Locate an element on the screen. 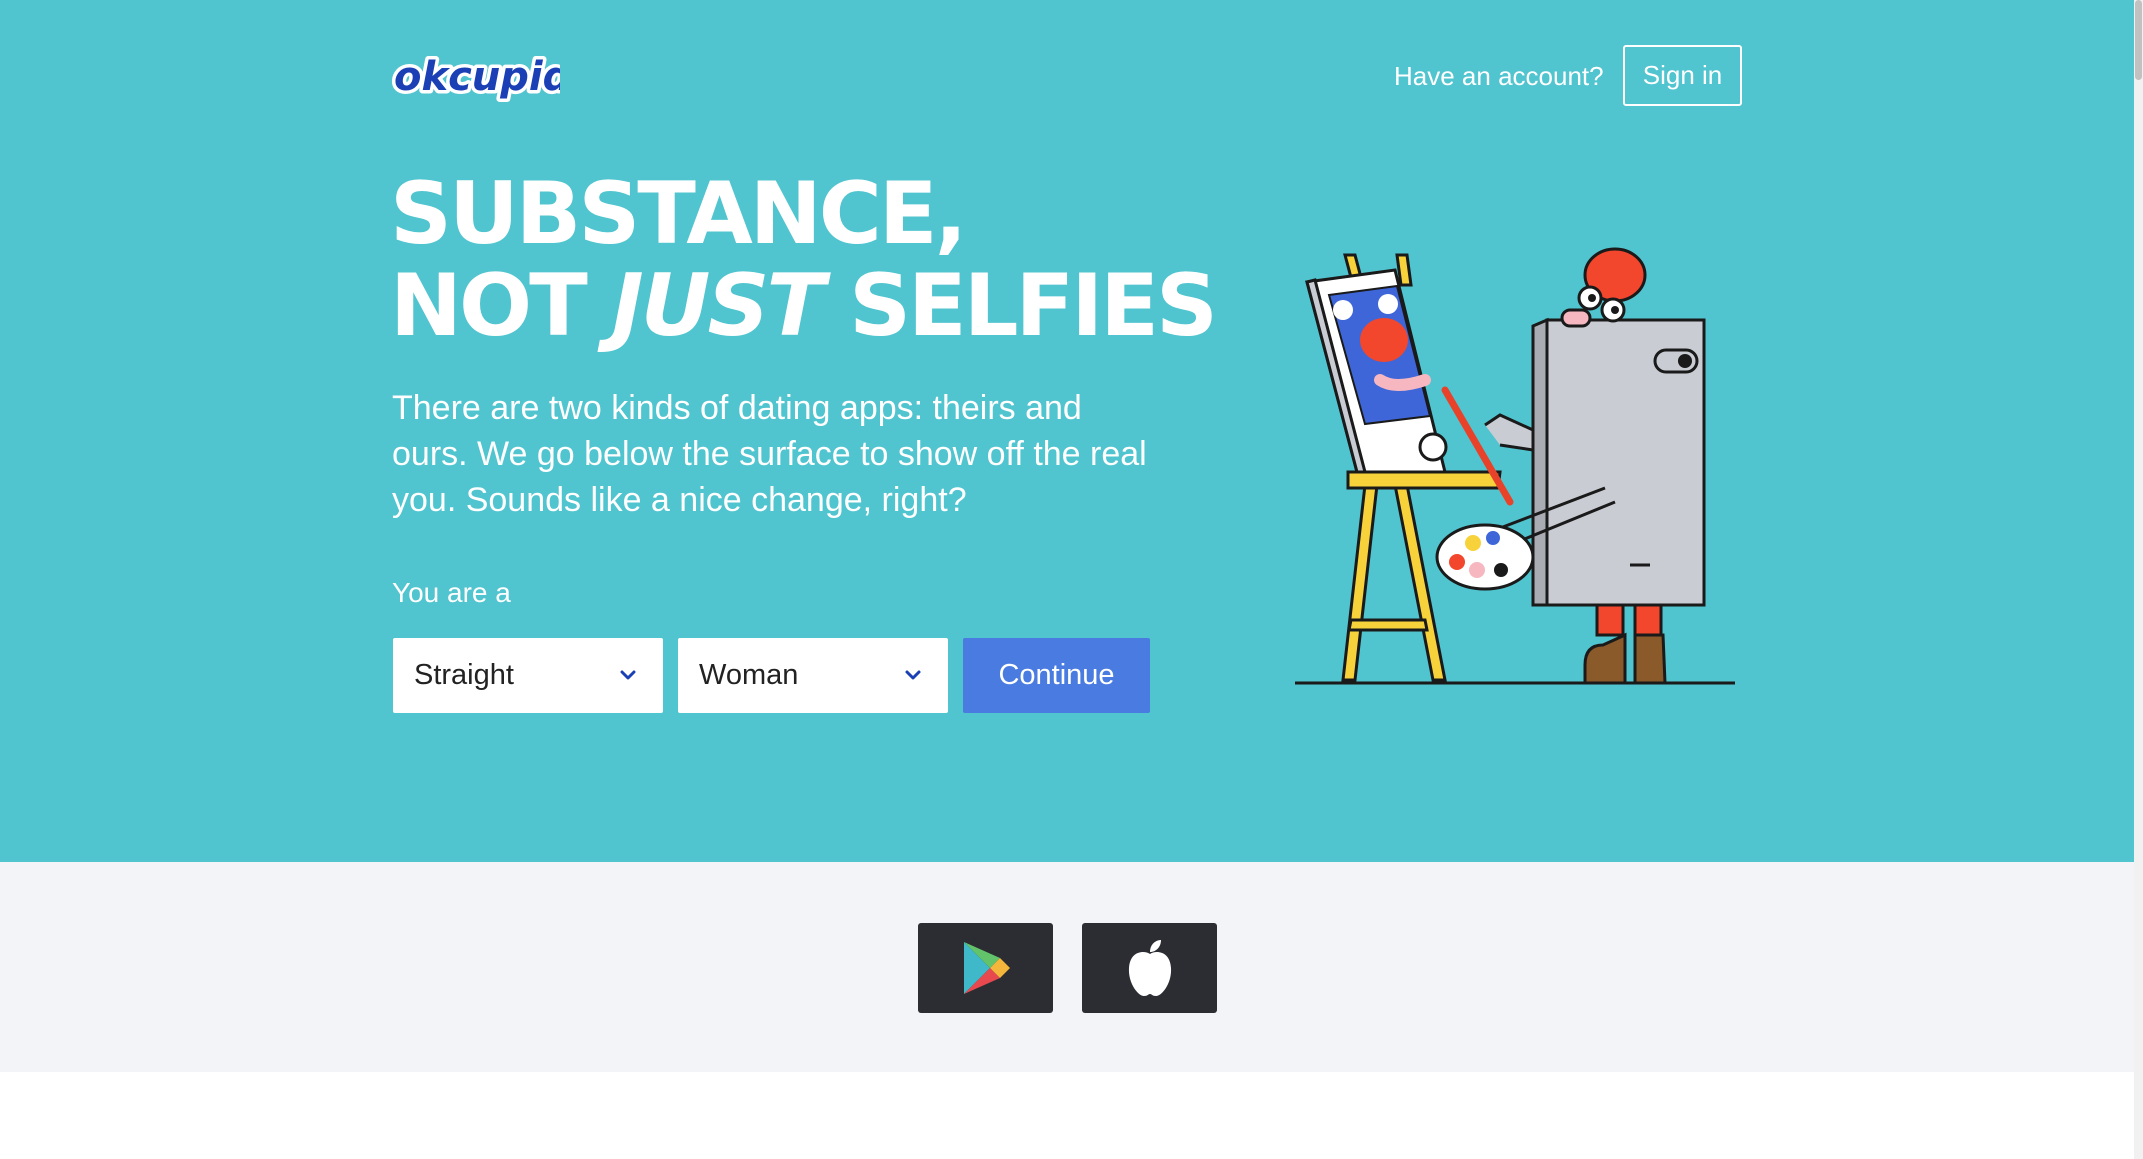 This screenshot has height=1159, width=2143. painter-legs is located at coordinates (1625, 644).